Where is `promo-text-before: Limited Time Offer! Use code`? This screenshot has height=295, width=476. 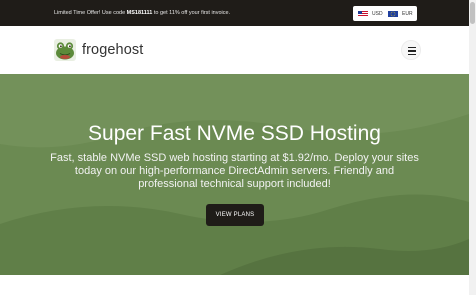 promo-text-before: Limited Time Offer! Use code is located at coordinates (90, 13).